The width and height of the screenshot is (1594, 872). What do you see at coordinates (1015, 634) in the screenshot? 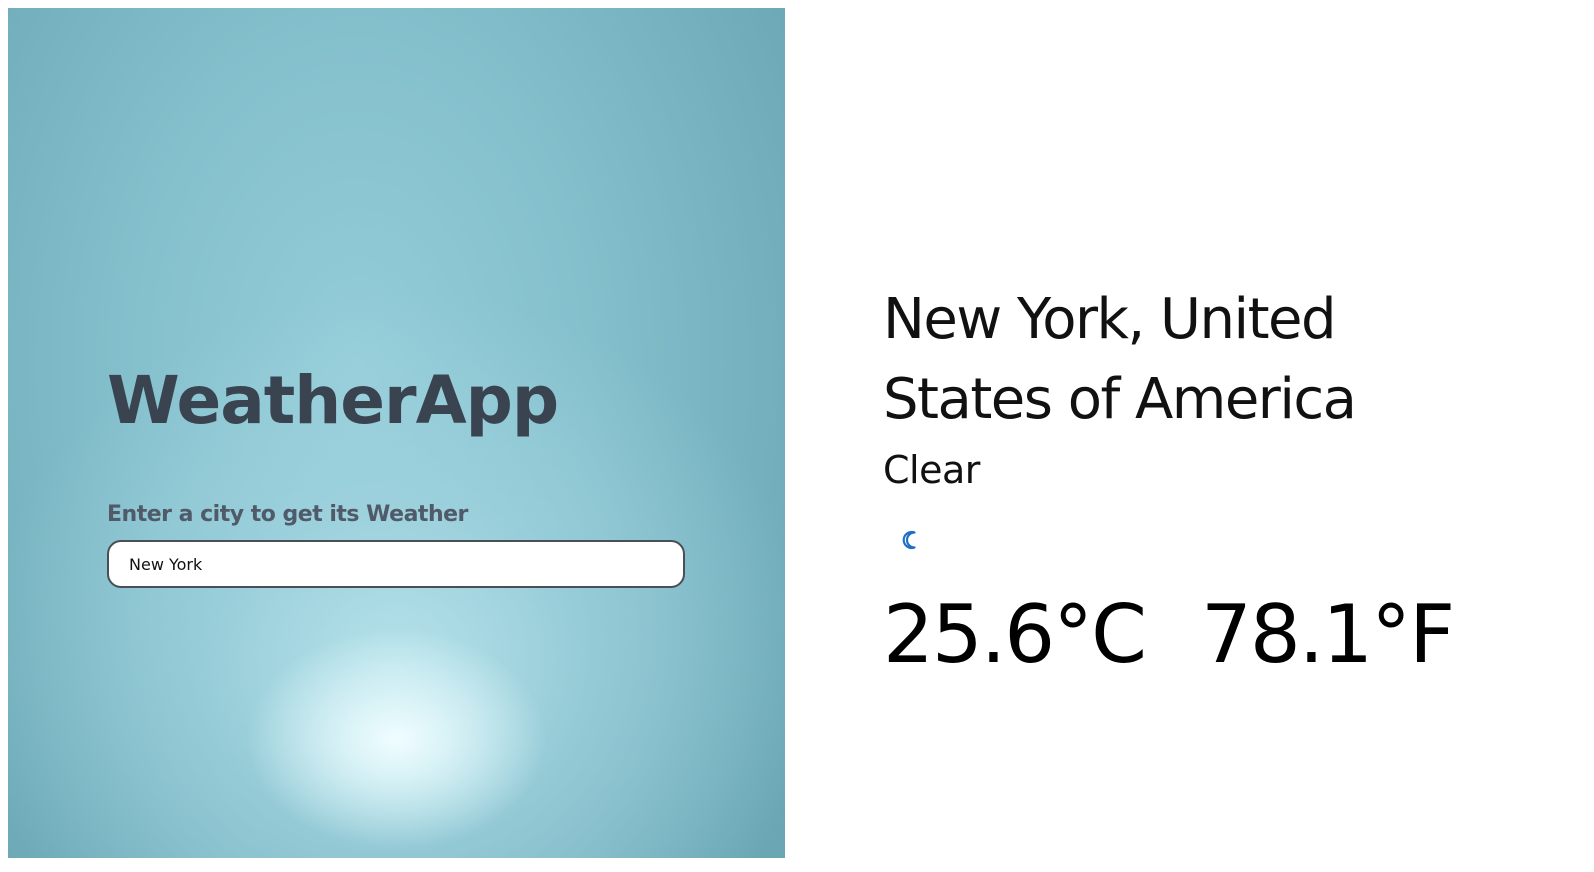
I see `temperature-celsius: 25.6°C` at bounding box center [1015, 634].